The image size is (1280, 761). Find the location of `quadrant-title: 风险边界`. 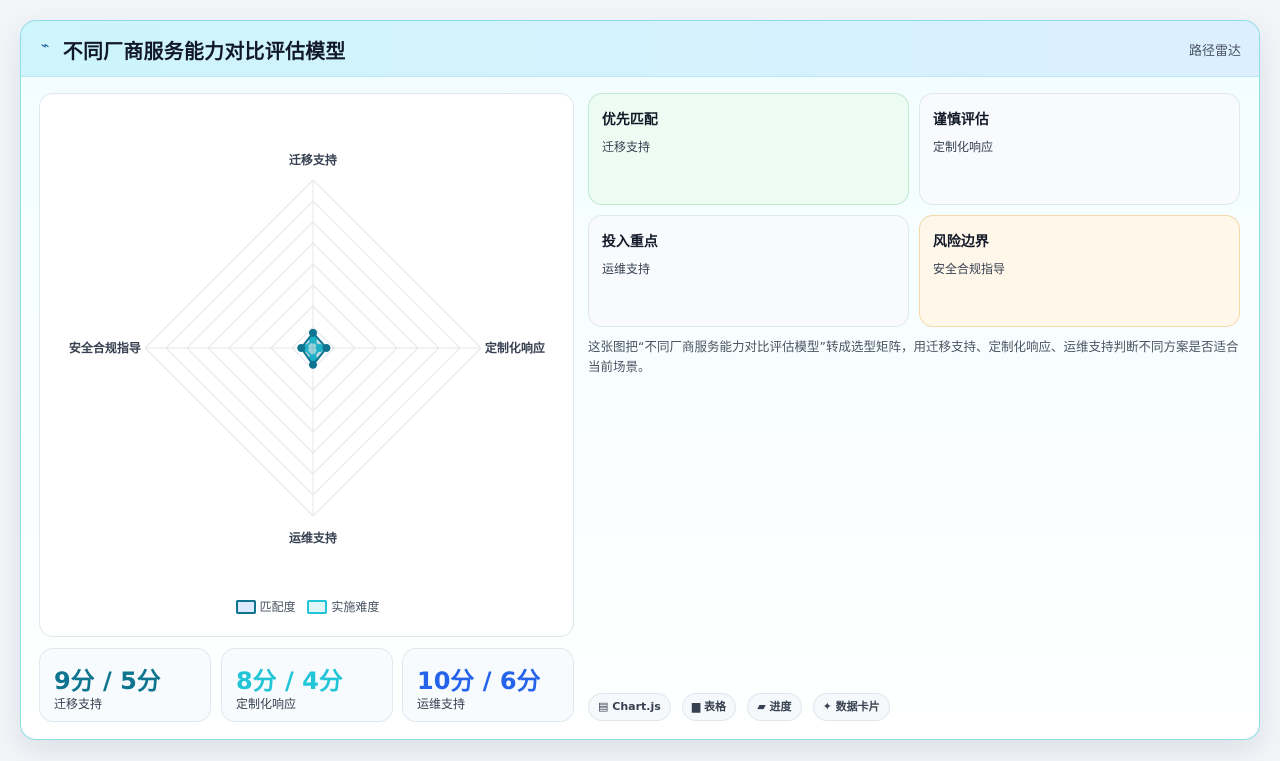

quadrant-title: 风险边界 is located at coordinates (961, 242).